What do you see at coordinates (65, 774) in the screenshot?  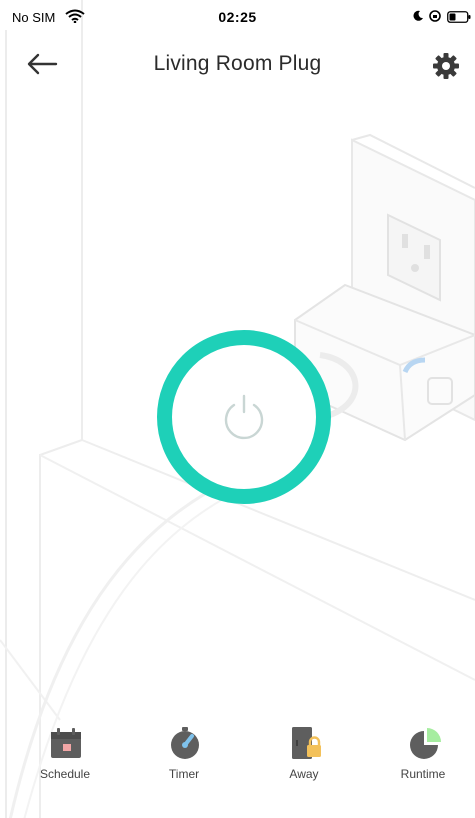 I see `schedule-label: Schedule` at bounding box center [65, 774].